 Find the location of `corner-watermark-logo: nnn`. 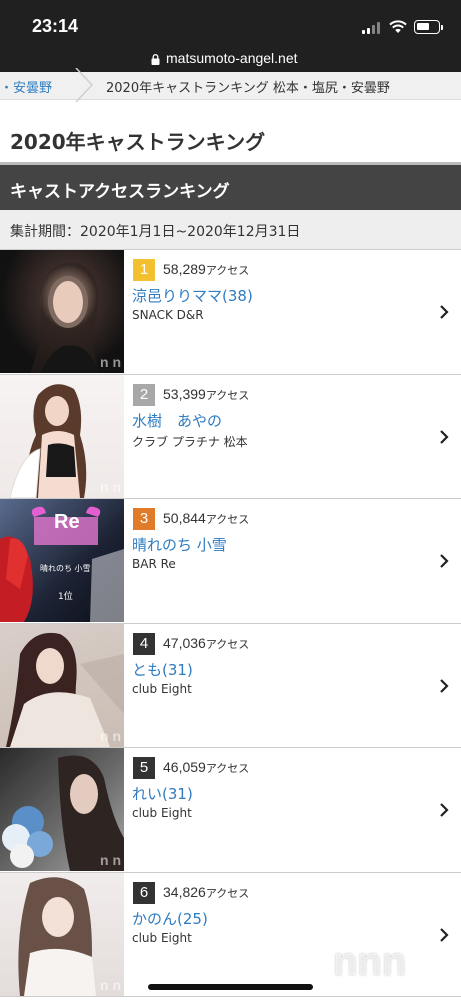

corner-watermark-logo: nnn is located at coordinates (370, 962).